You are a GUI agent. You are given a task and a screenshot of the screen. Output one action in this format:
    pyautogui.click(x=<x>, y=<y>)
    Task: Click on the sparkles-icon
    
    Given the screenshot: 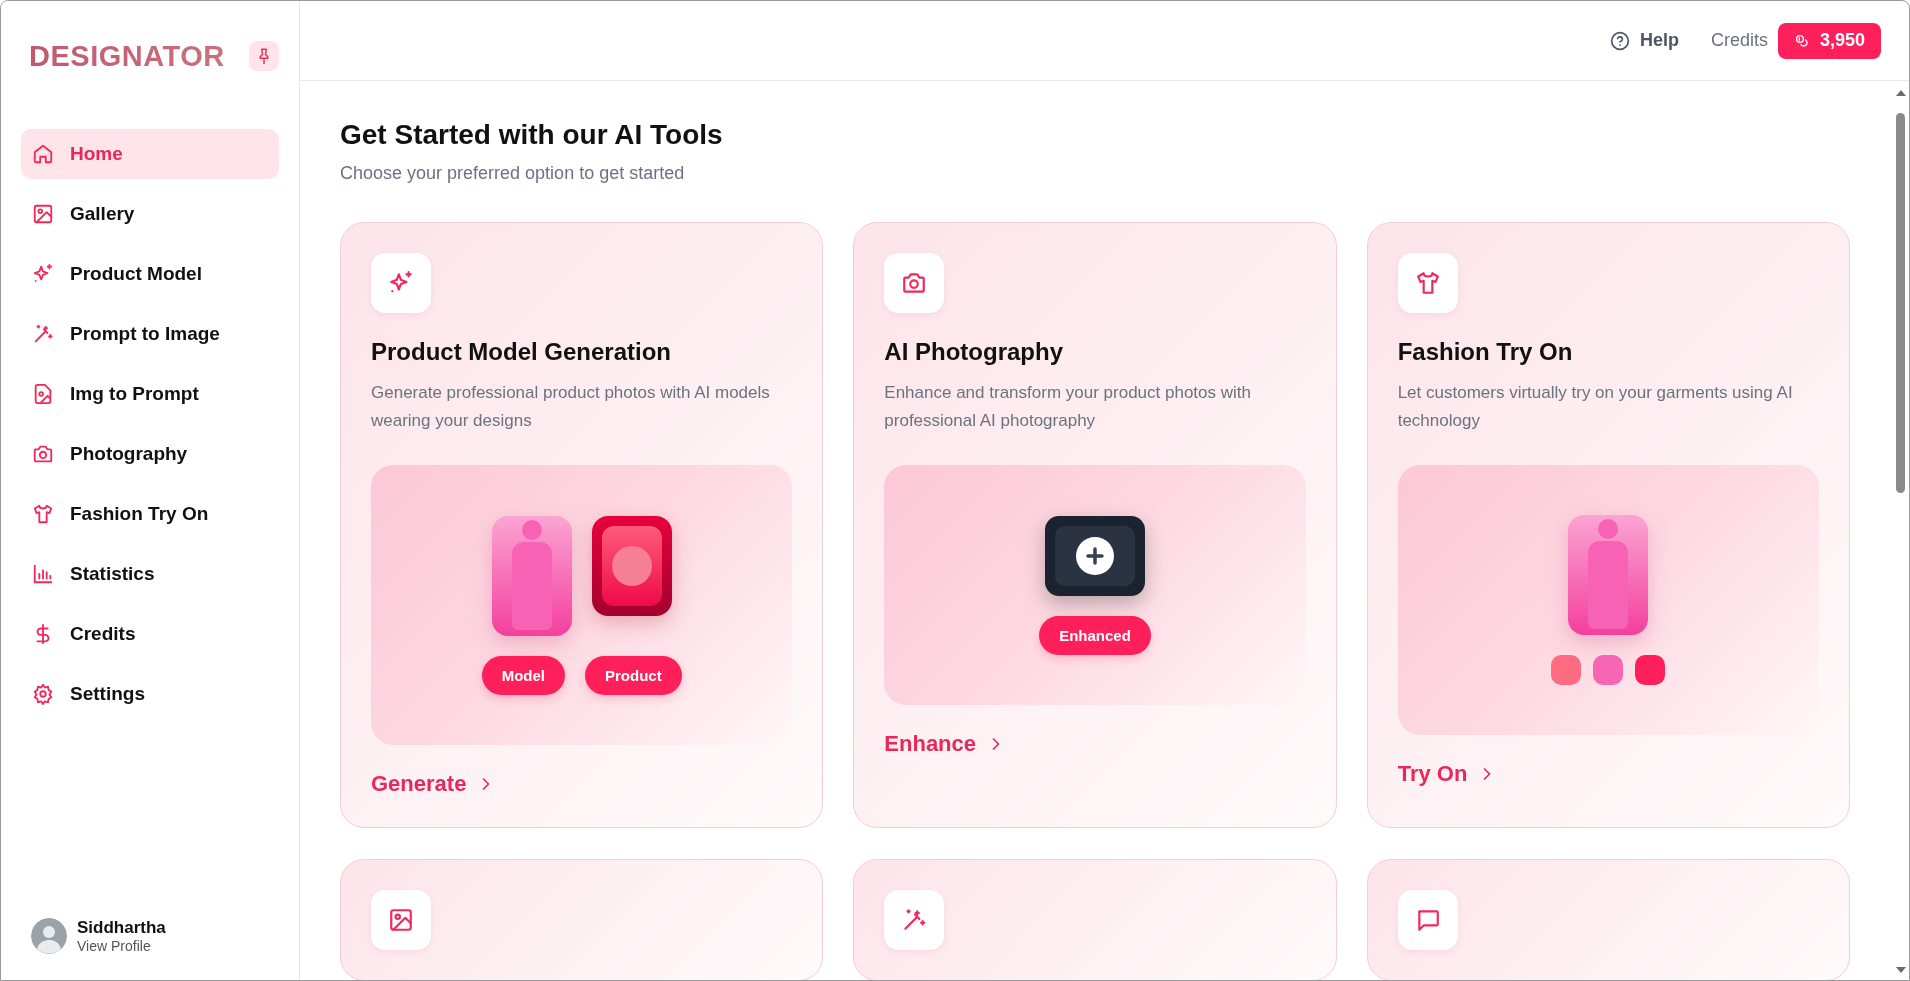 What is the action you would take?
    pyautogui.click(x=43, y=274)
    